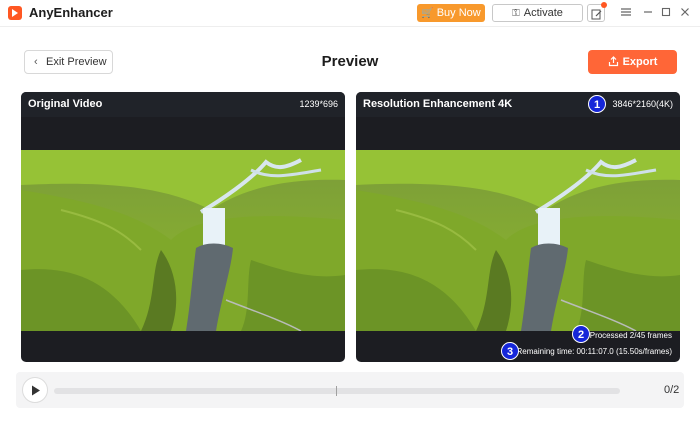 The image size is (700, 426). I want to click on title-bar: AnyEnhancer 🛒 Buy Now ⚿ Activate, so click(350, 13).